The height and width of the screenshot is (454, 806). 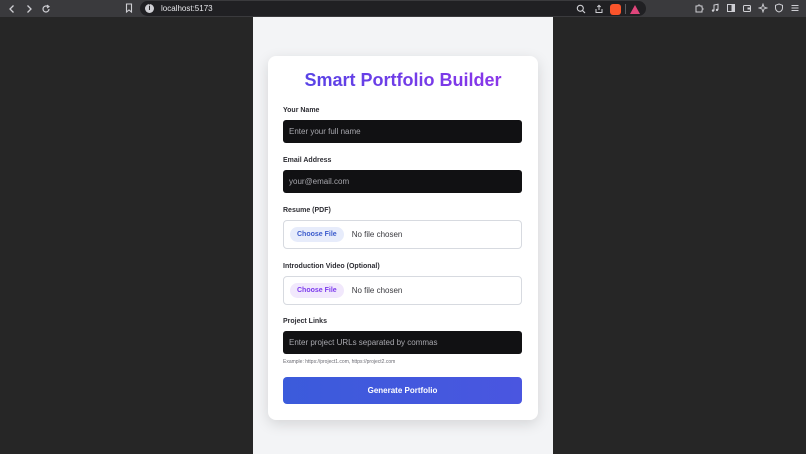 What do you see at coordinates (625, 9) in the screenshot?
I see `address-bar-separator` at bounding box center [625, 9].